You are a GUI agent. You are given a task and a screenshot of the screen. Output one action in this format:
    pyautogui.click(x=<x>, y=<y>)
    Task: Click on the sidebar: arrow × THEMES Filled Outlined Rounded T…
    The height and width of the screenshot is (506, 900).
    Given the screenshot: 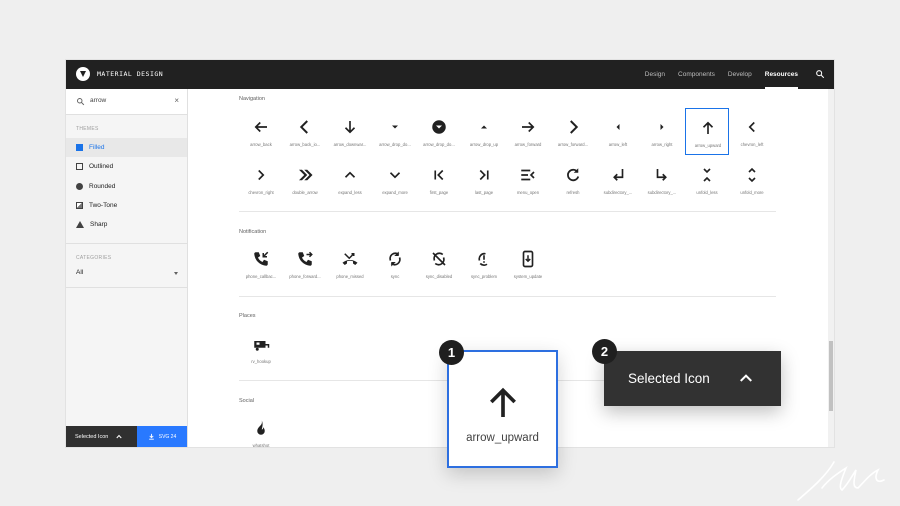 What is the action you would take?
    pyautogui.click(x=127, y=268)
    